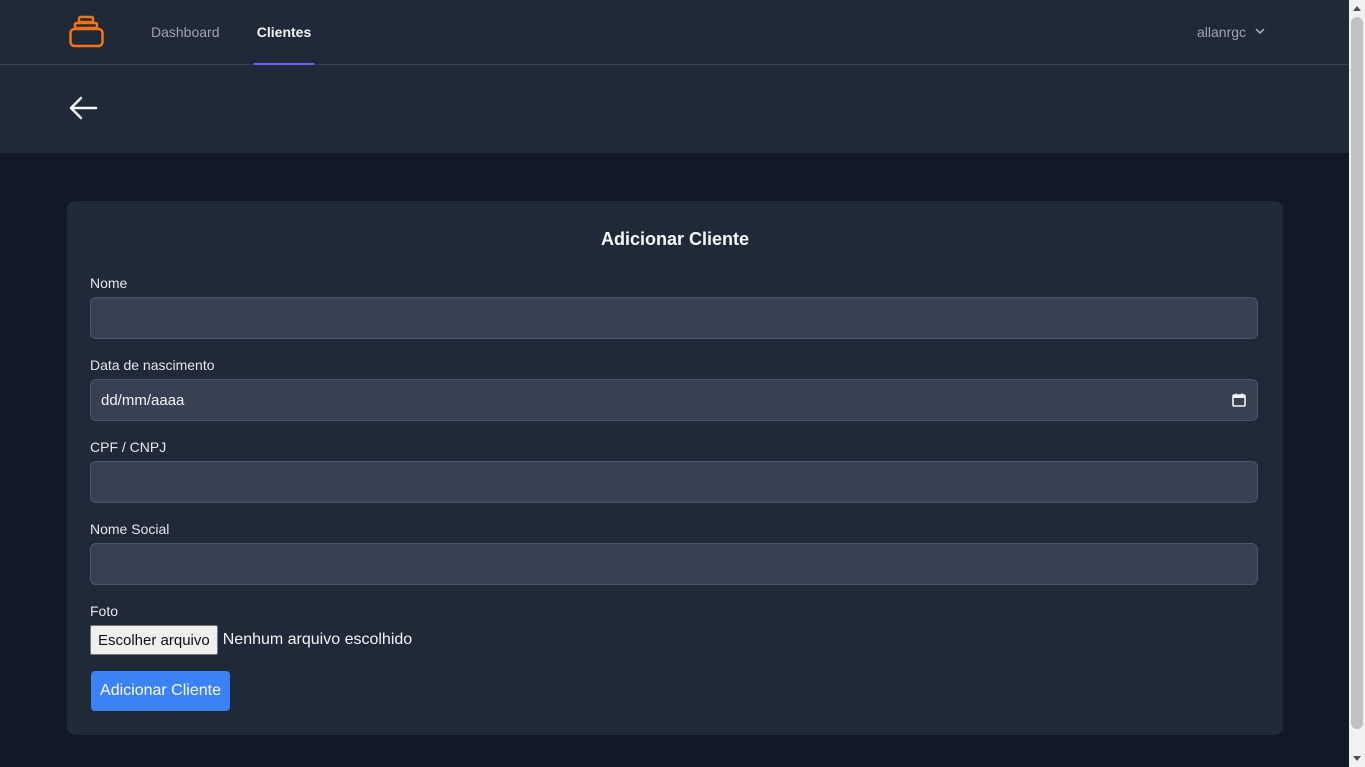 This screenshot has height=767, width=1365. Describe the element at coordinates (674, 109) in the screenshot. I see `page-header` at that location.